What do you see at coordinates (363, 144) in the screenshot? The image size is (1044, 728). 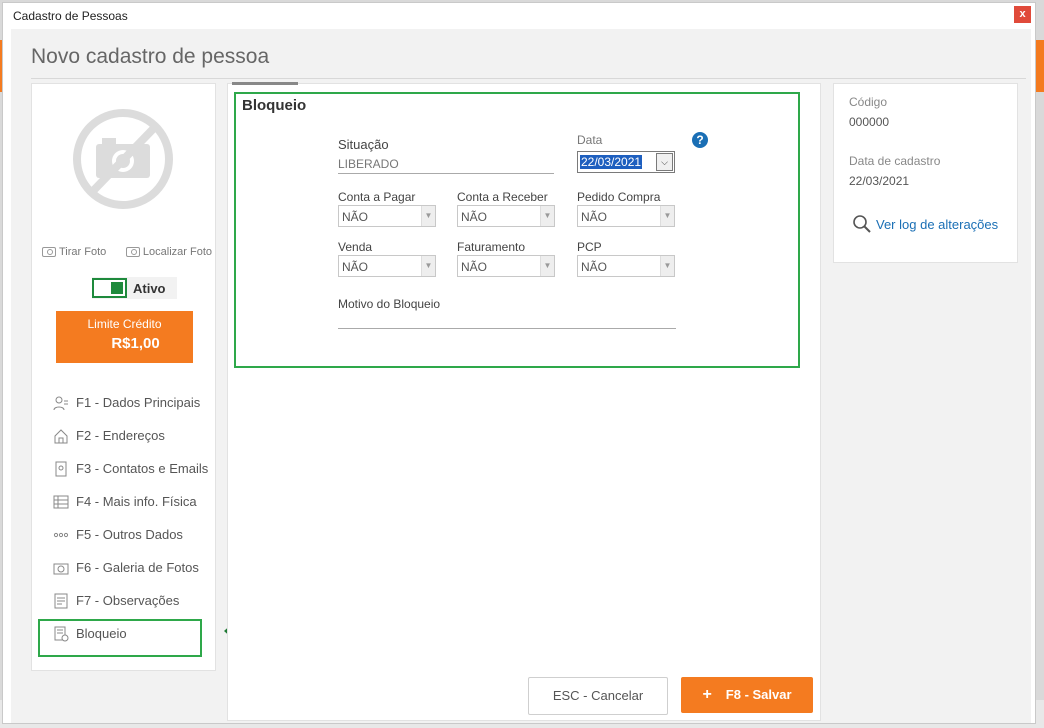 I see `situacao-label: Situação` at bounding box center [363, 144].